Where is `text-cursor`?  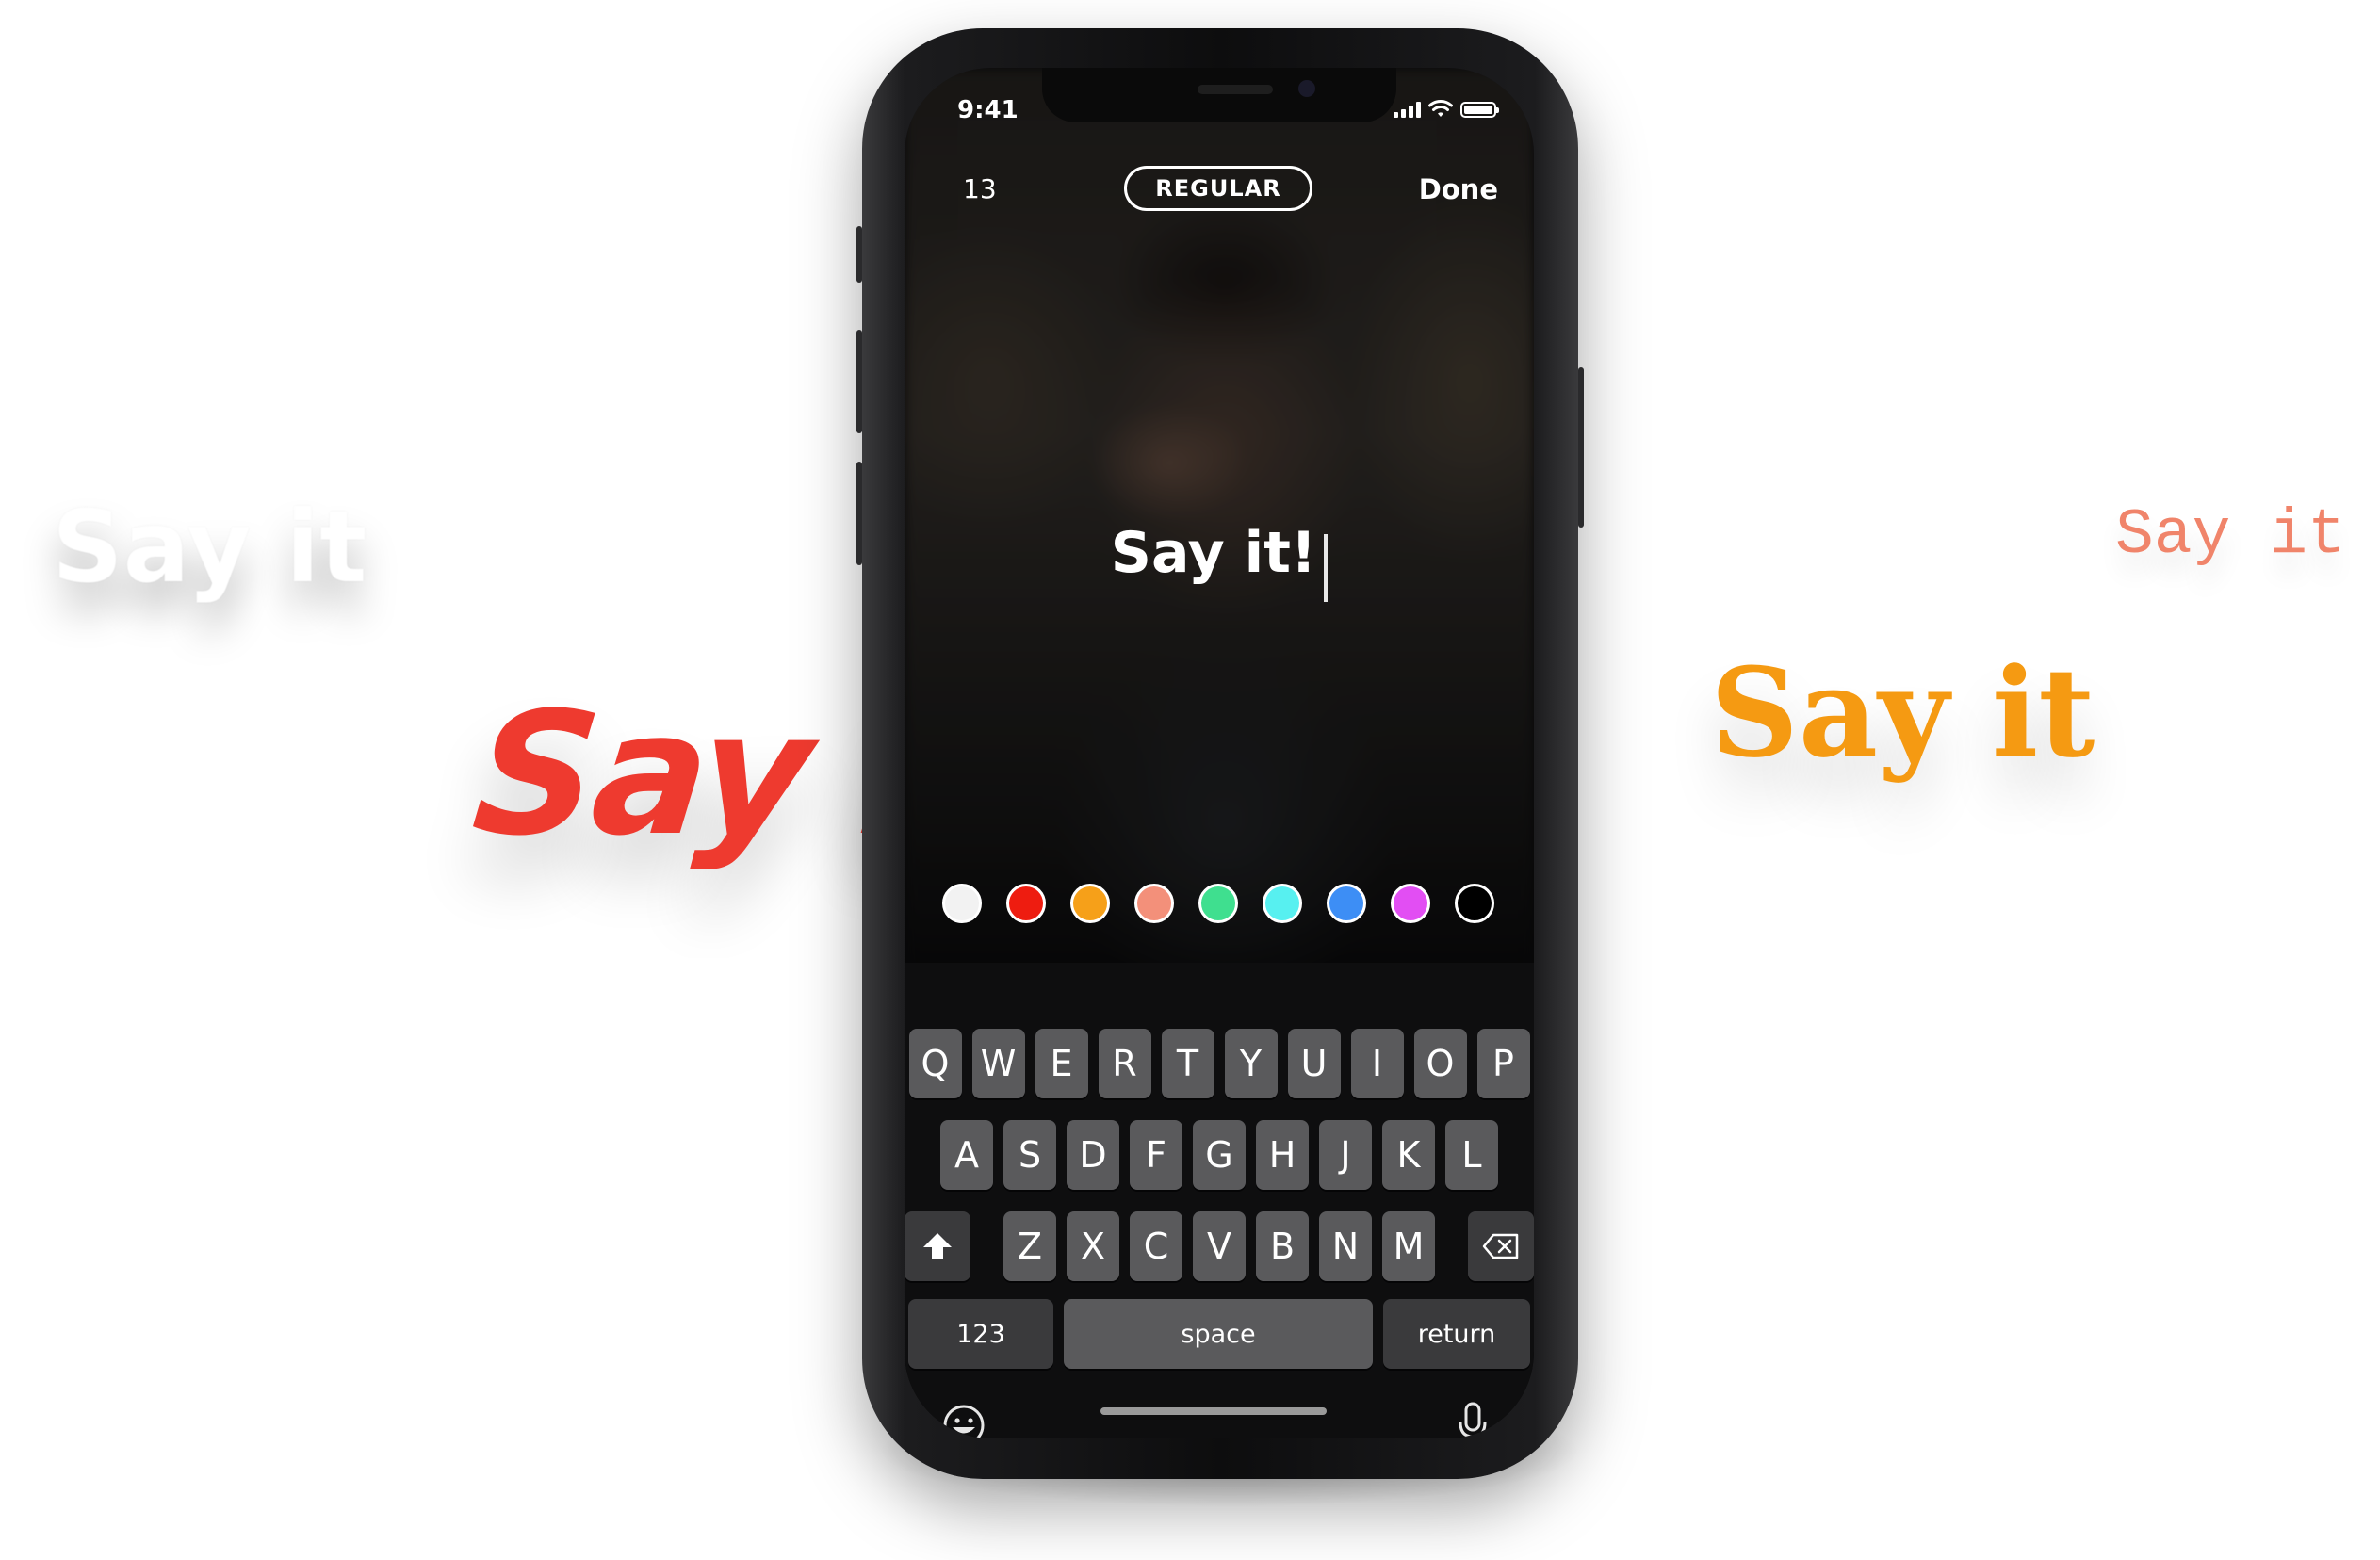 text-cursor is located at coordinates (1326, 567).